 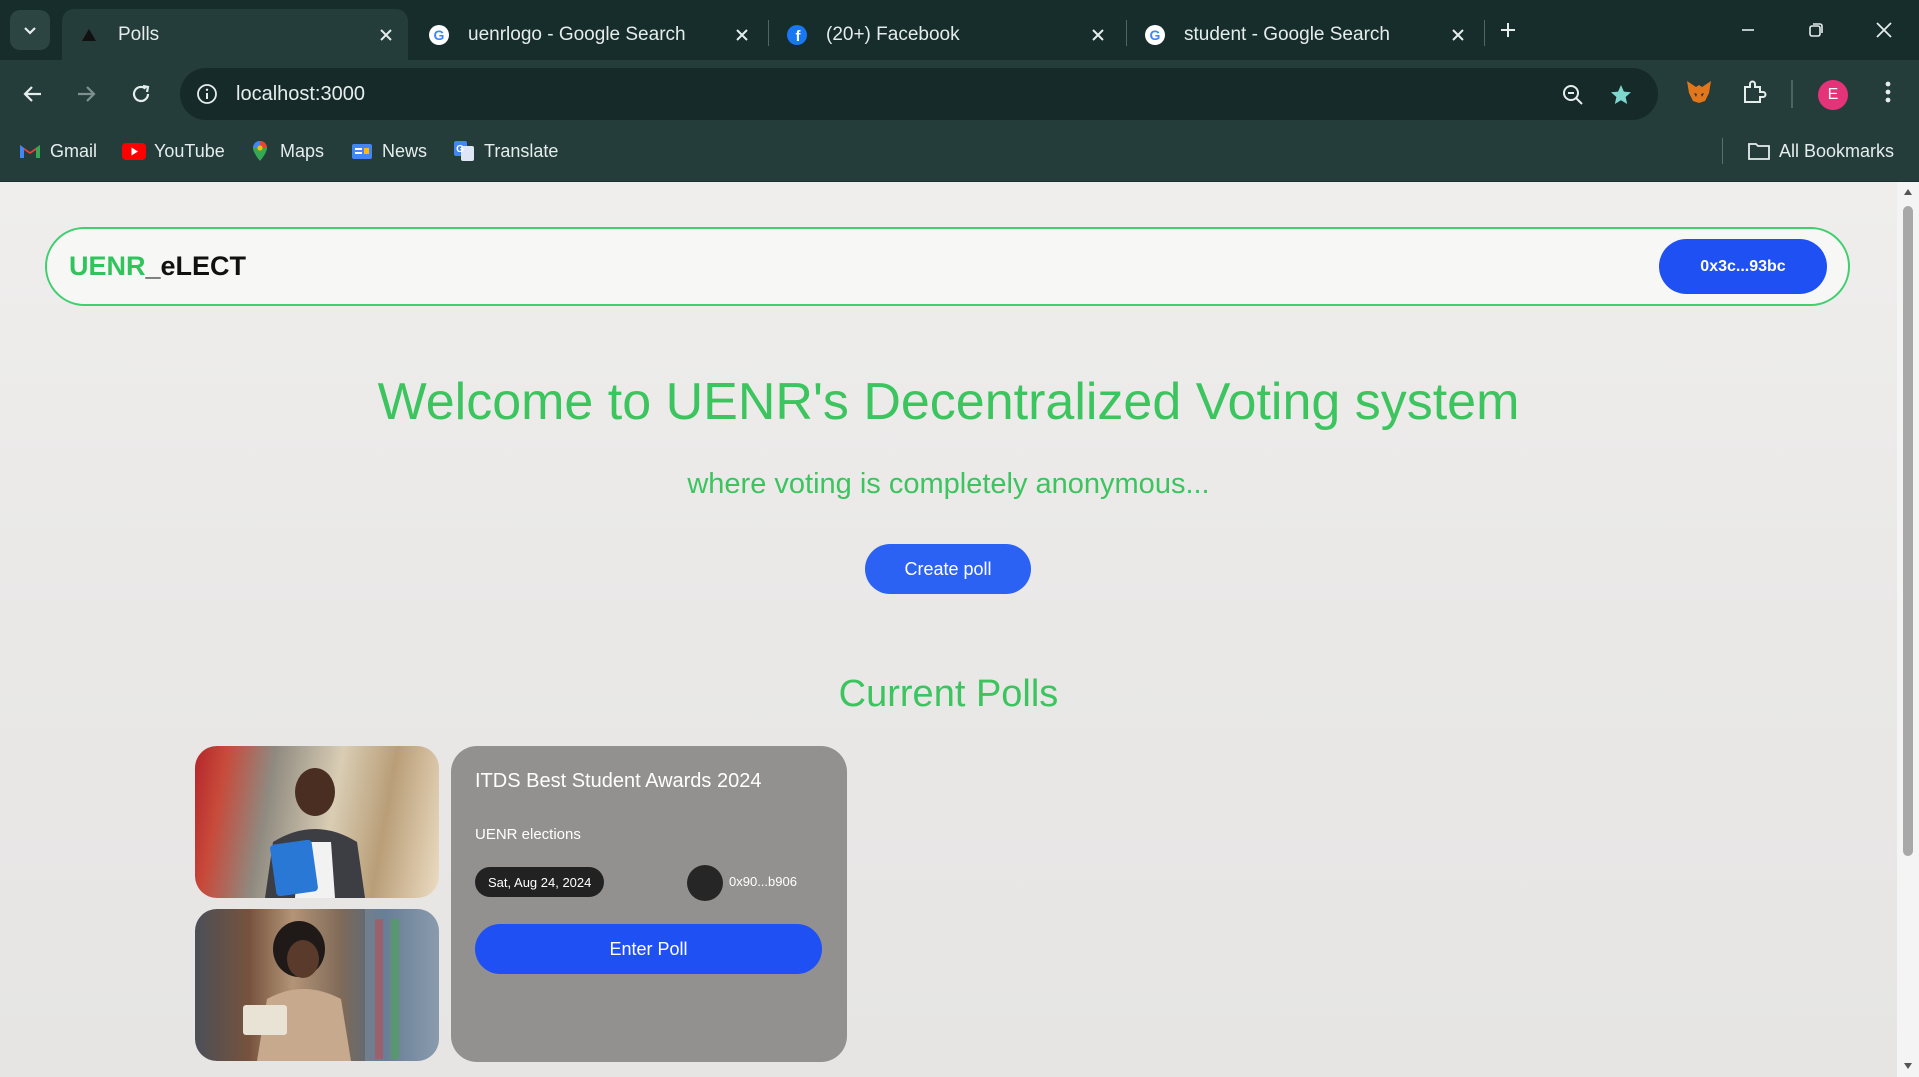 I want to click on more-menu-icon, so click(x=1888, y=92).